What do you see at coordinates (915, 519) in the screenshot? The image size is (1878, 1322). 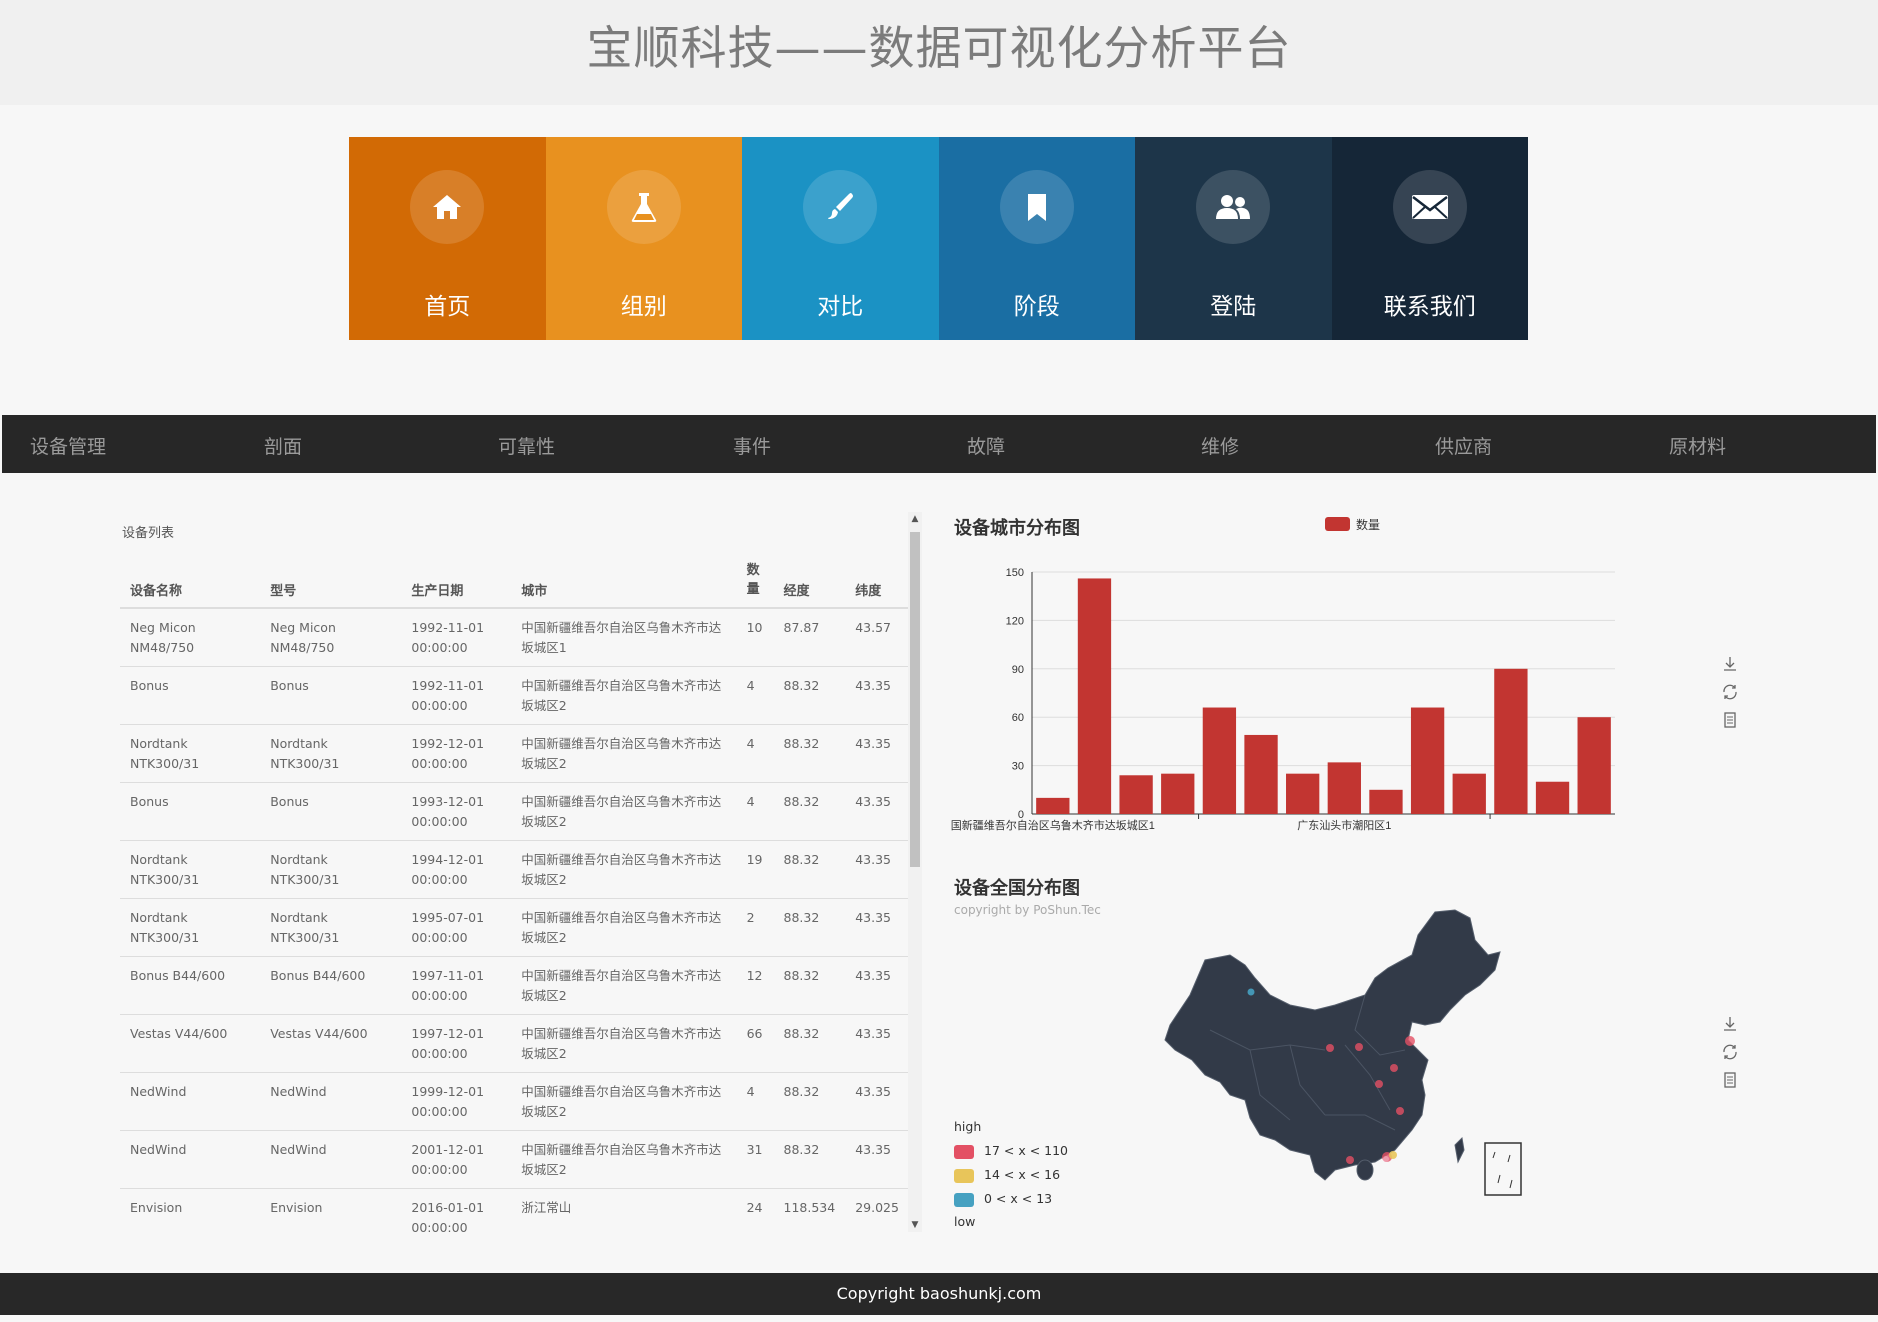 I see `scroll-up-icon: ▲` at bounding box center [915, 519].